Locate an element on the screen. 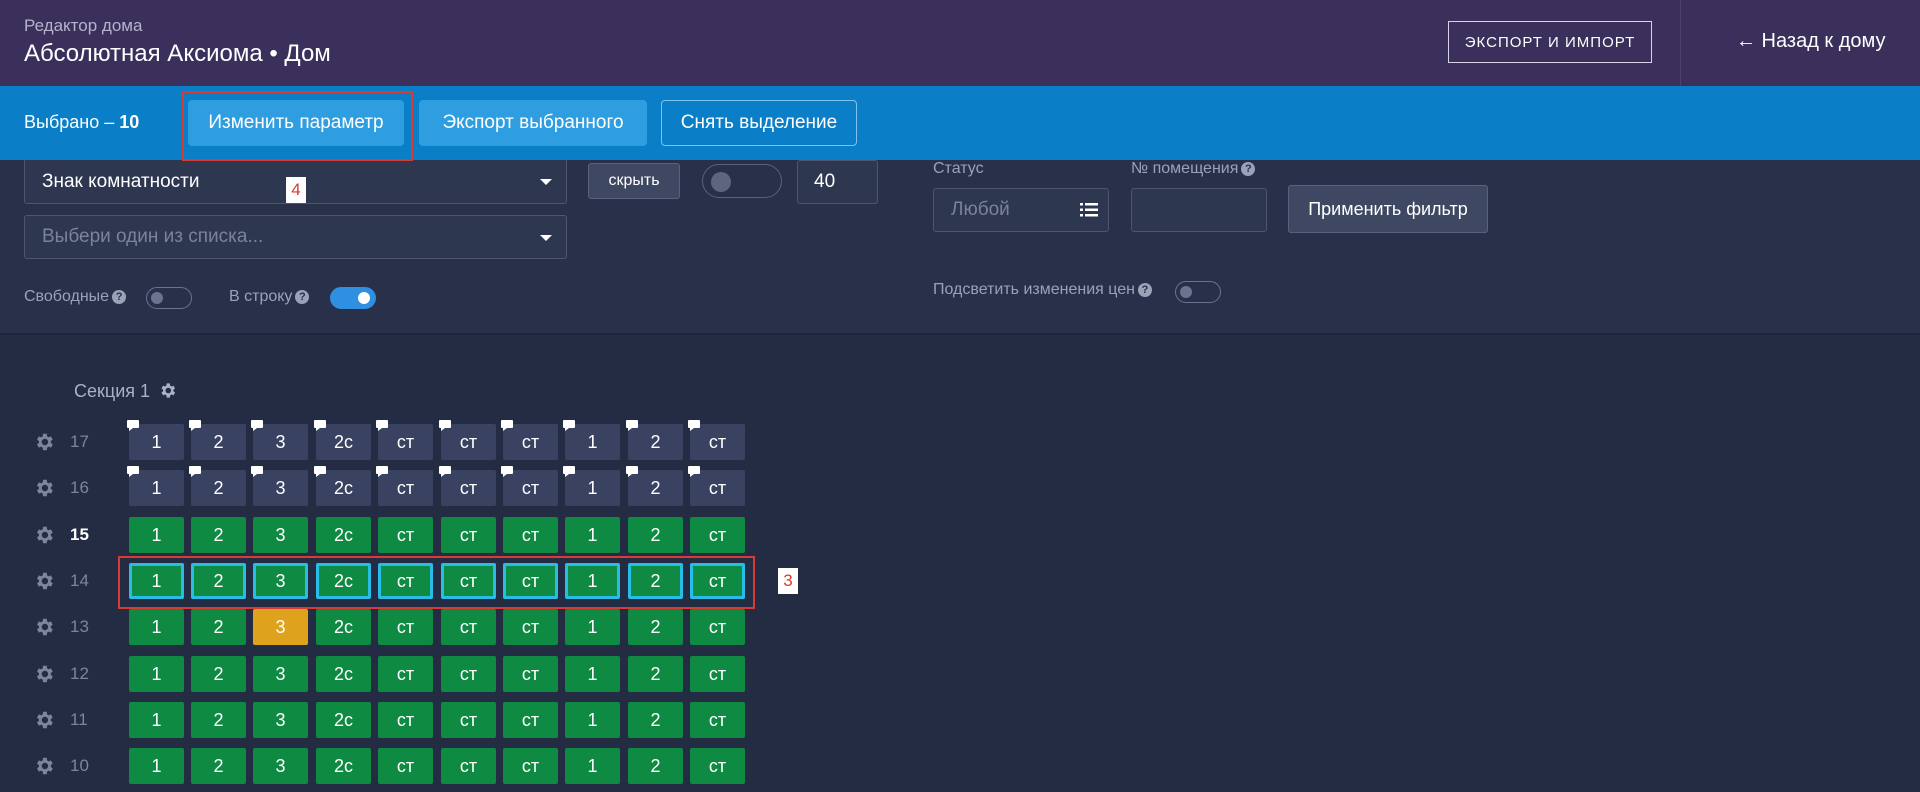 This screenshot has height=792, width=1920. hide-button: скрыть is located at coordinates (634, 181).